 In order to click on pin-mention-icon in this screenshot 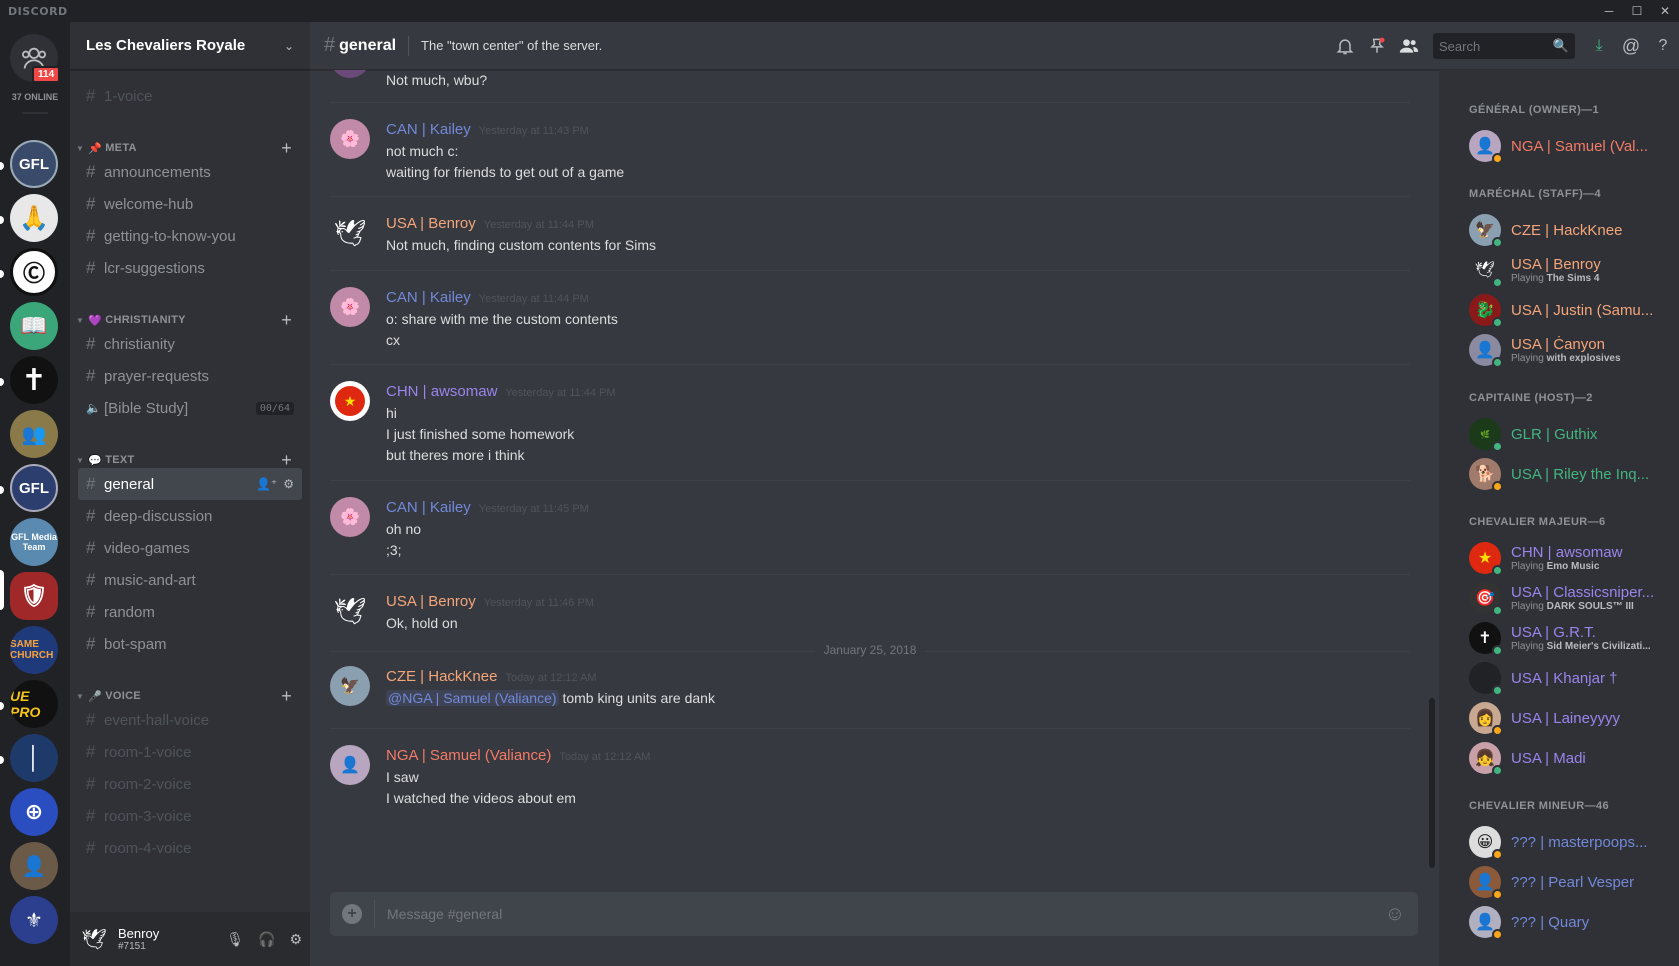, I will do `click(1377, 46)`.